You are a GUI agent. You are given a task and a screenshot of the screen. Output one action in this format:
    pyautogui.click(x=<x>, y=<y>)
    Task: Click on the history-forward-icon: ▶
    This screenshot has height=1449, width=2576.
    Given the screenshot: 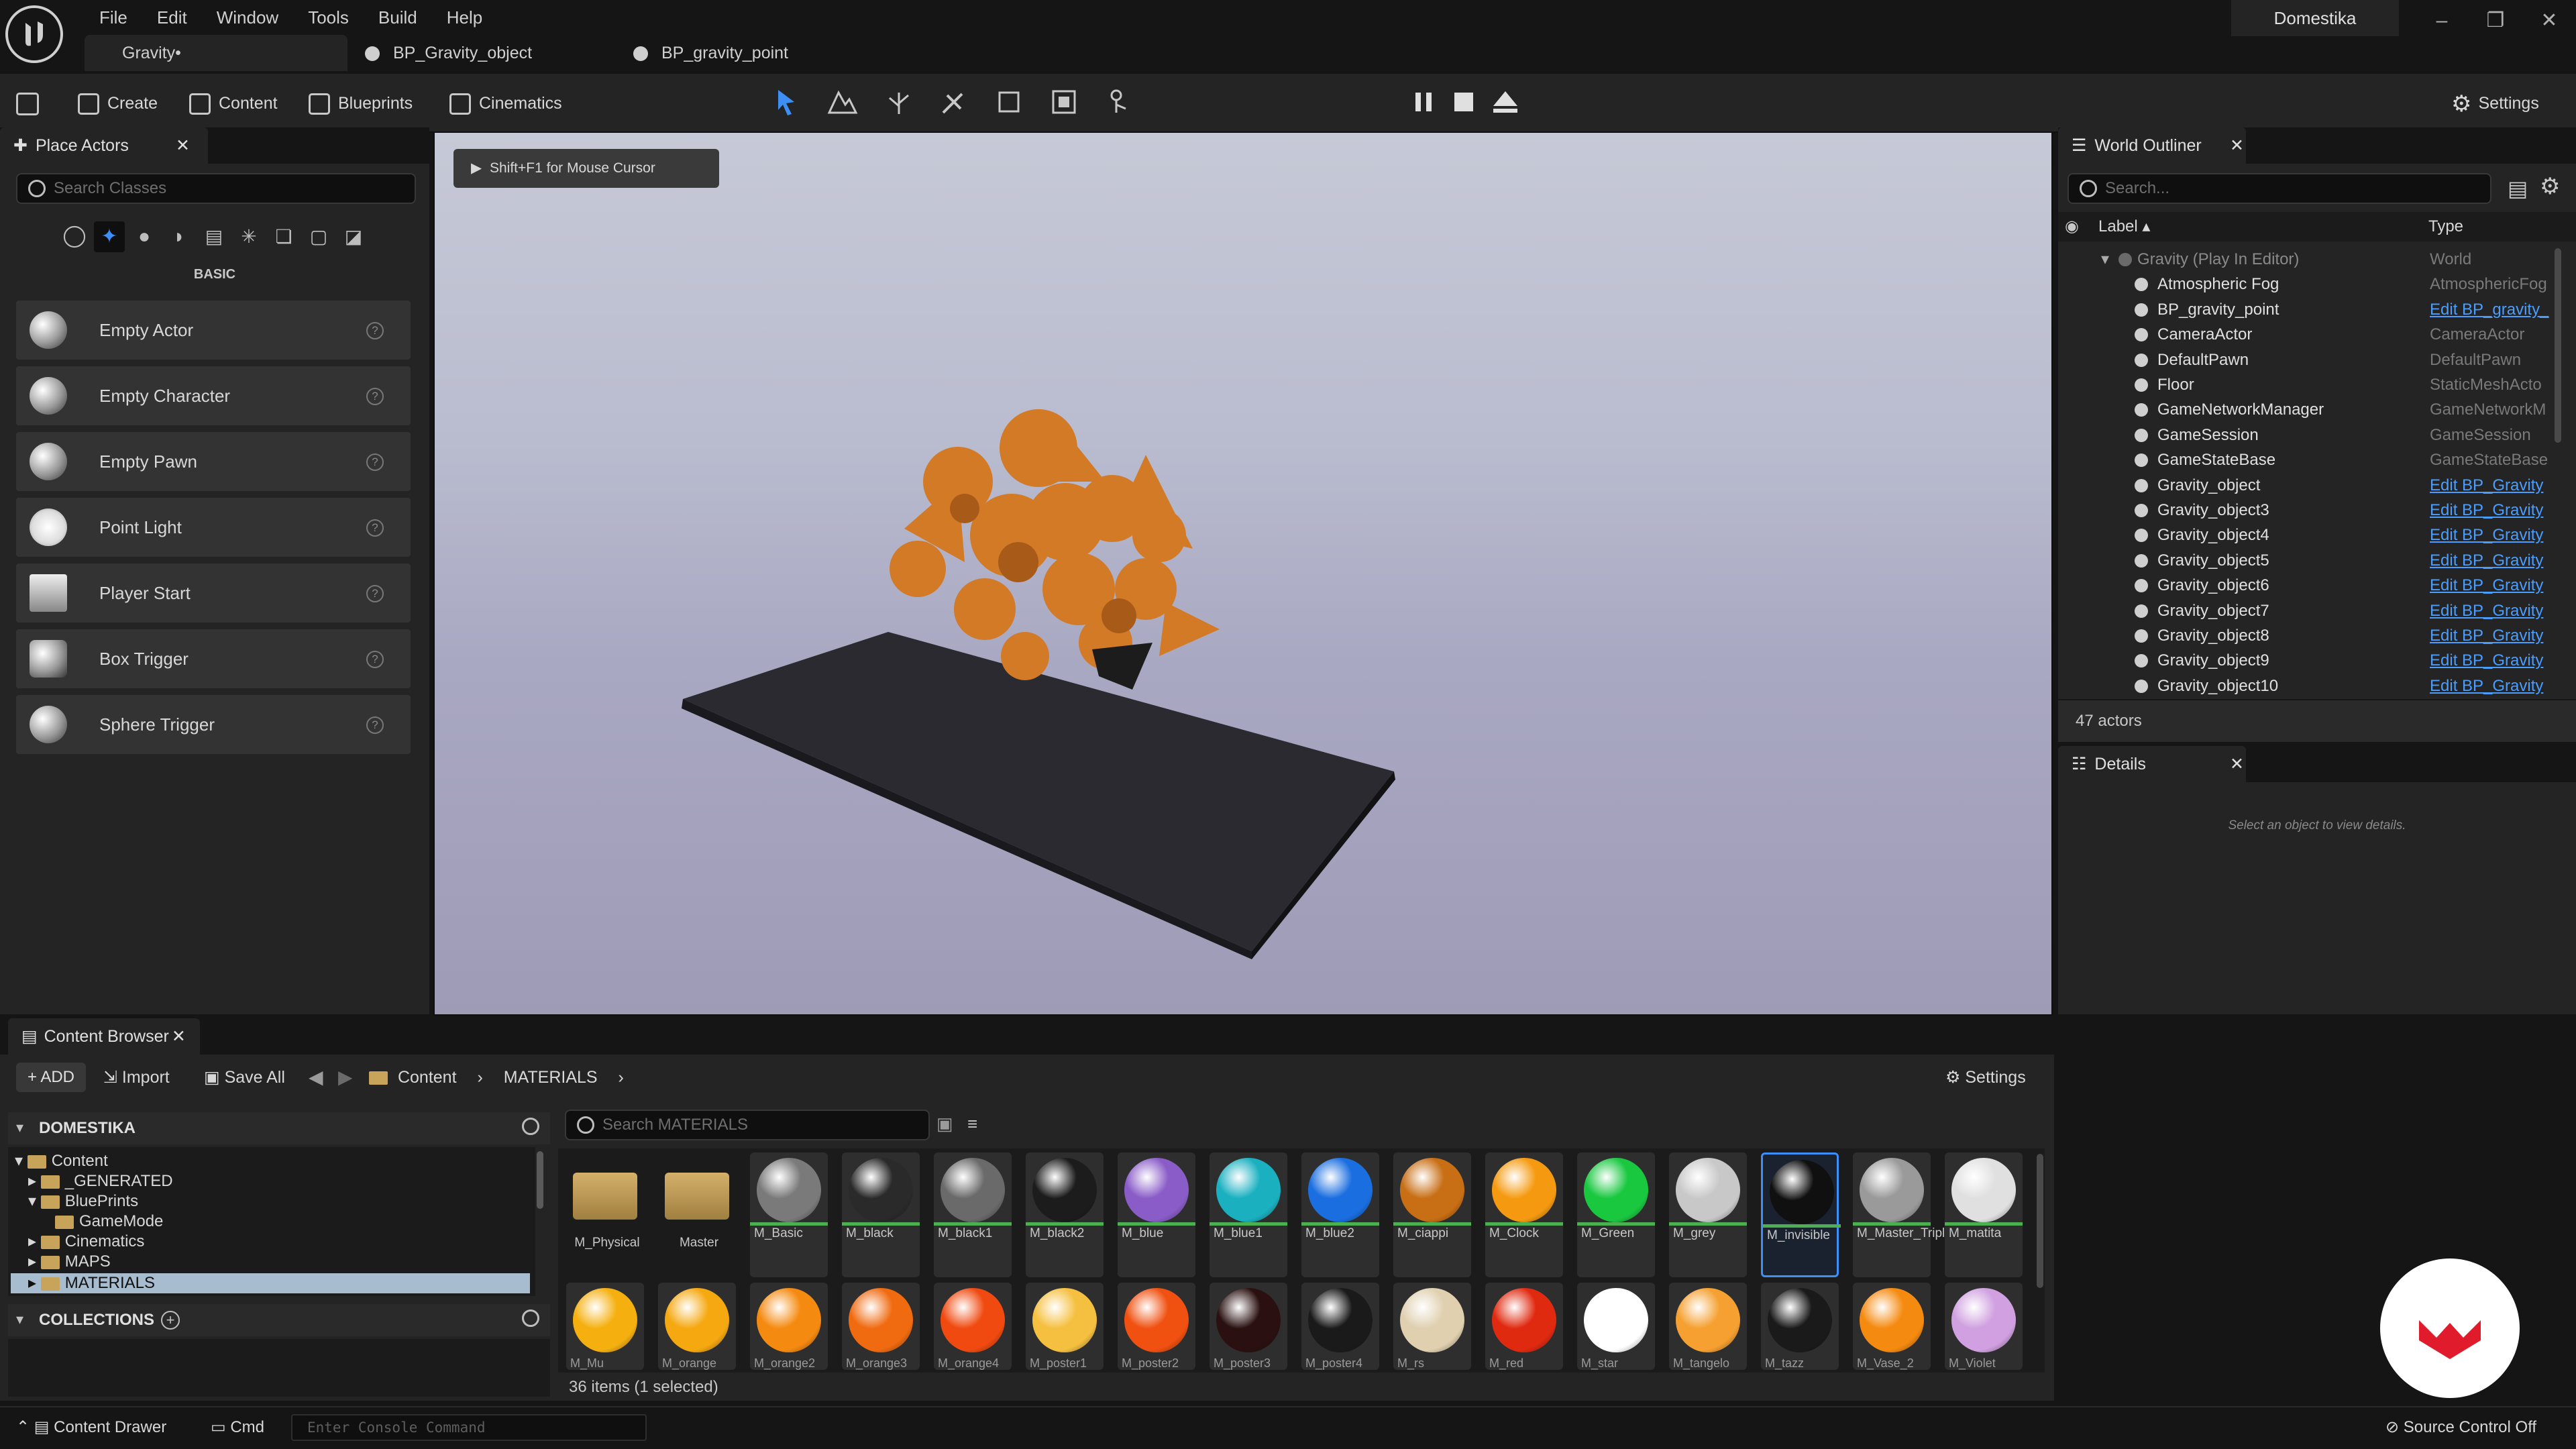 What is the action you would take?
    pyautogui.click(x=345, y=1077)
    